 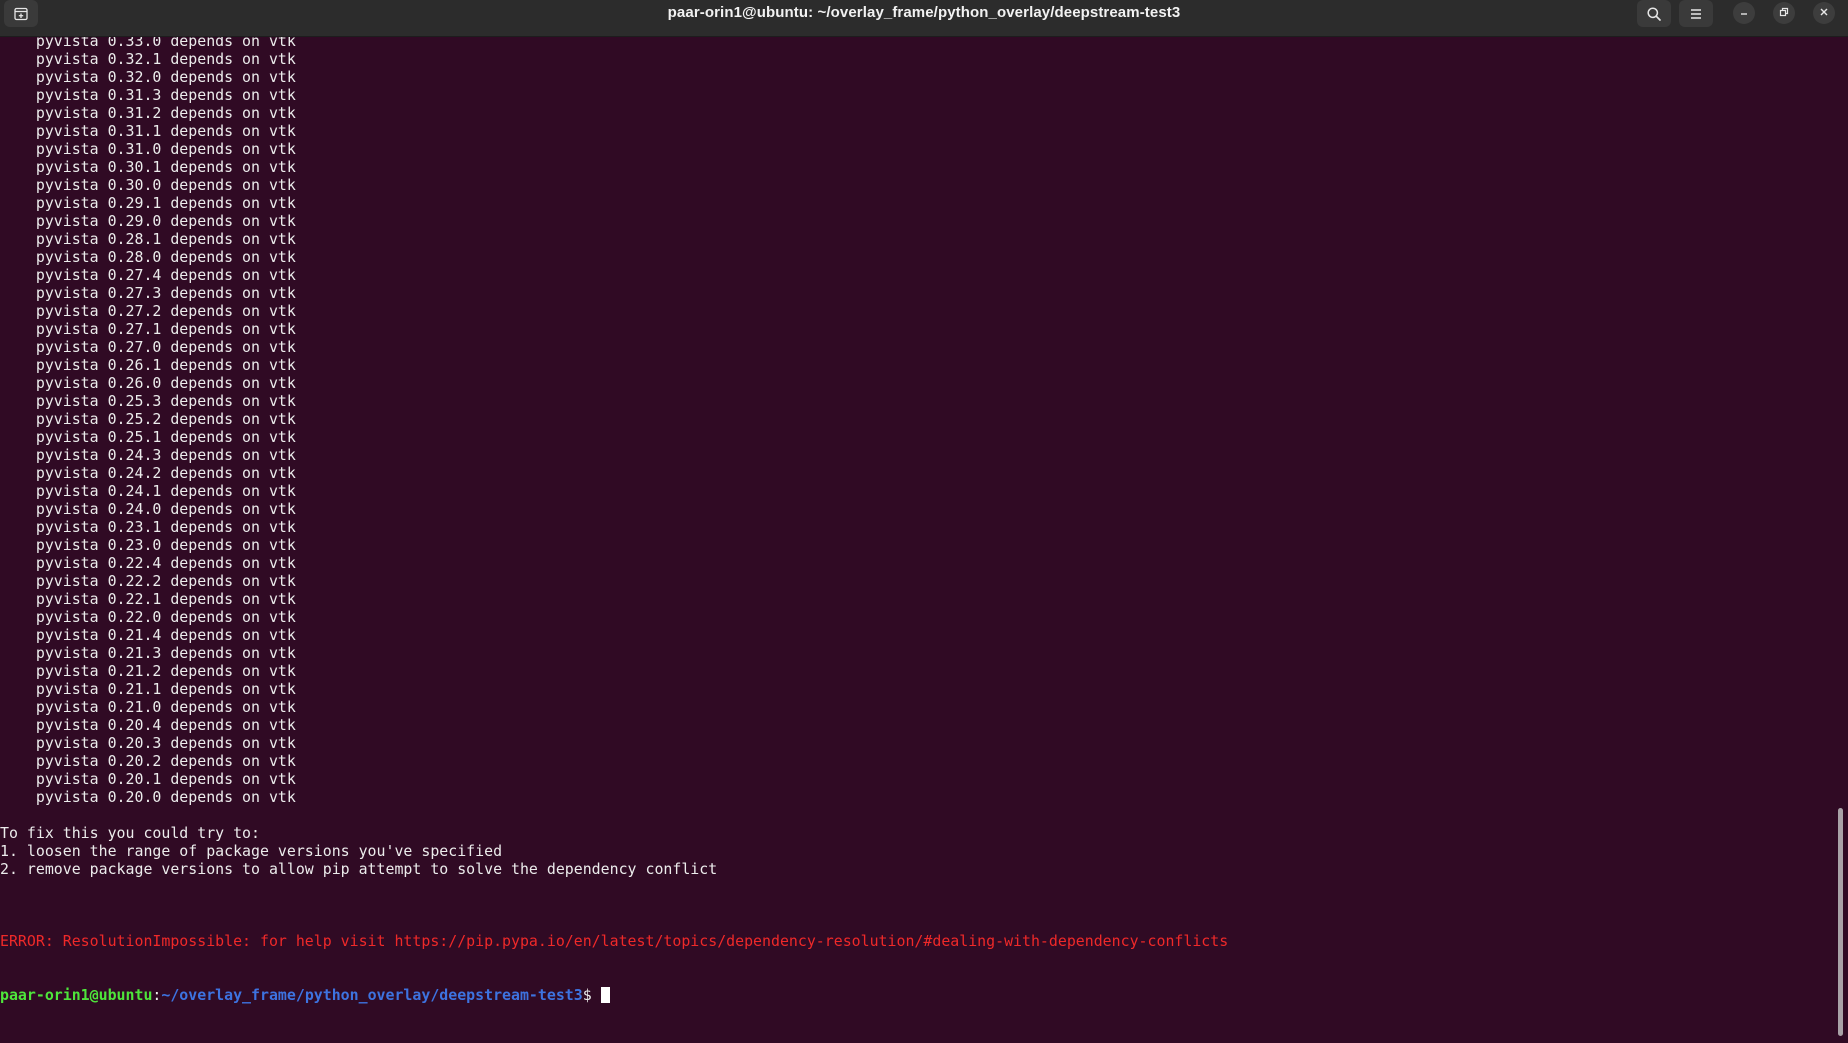 I want to click on minimize-icon, so click(x=1744, y=13).